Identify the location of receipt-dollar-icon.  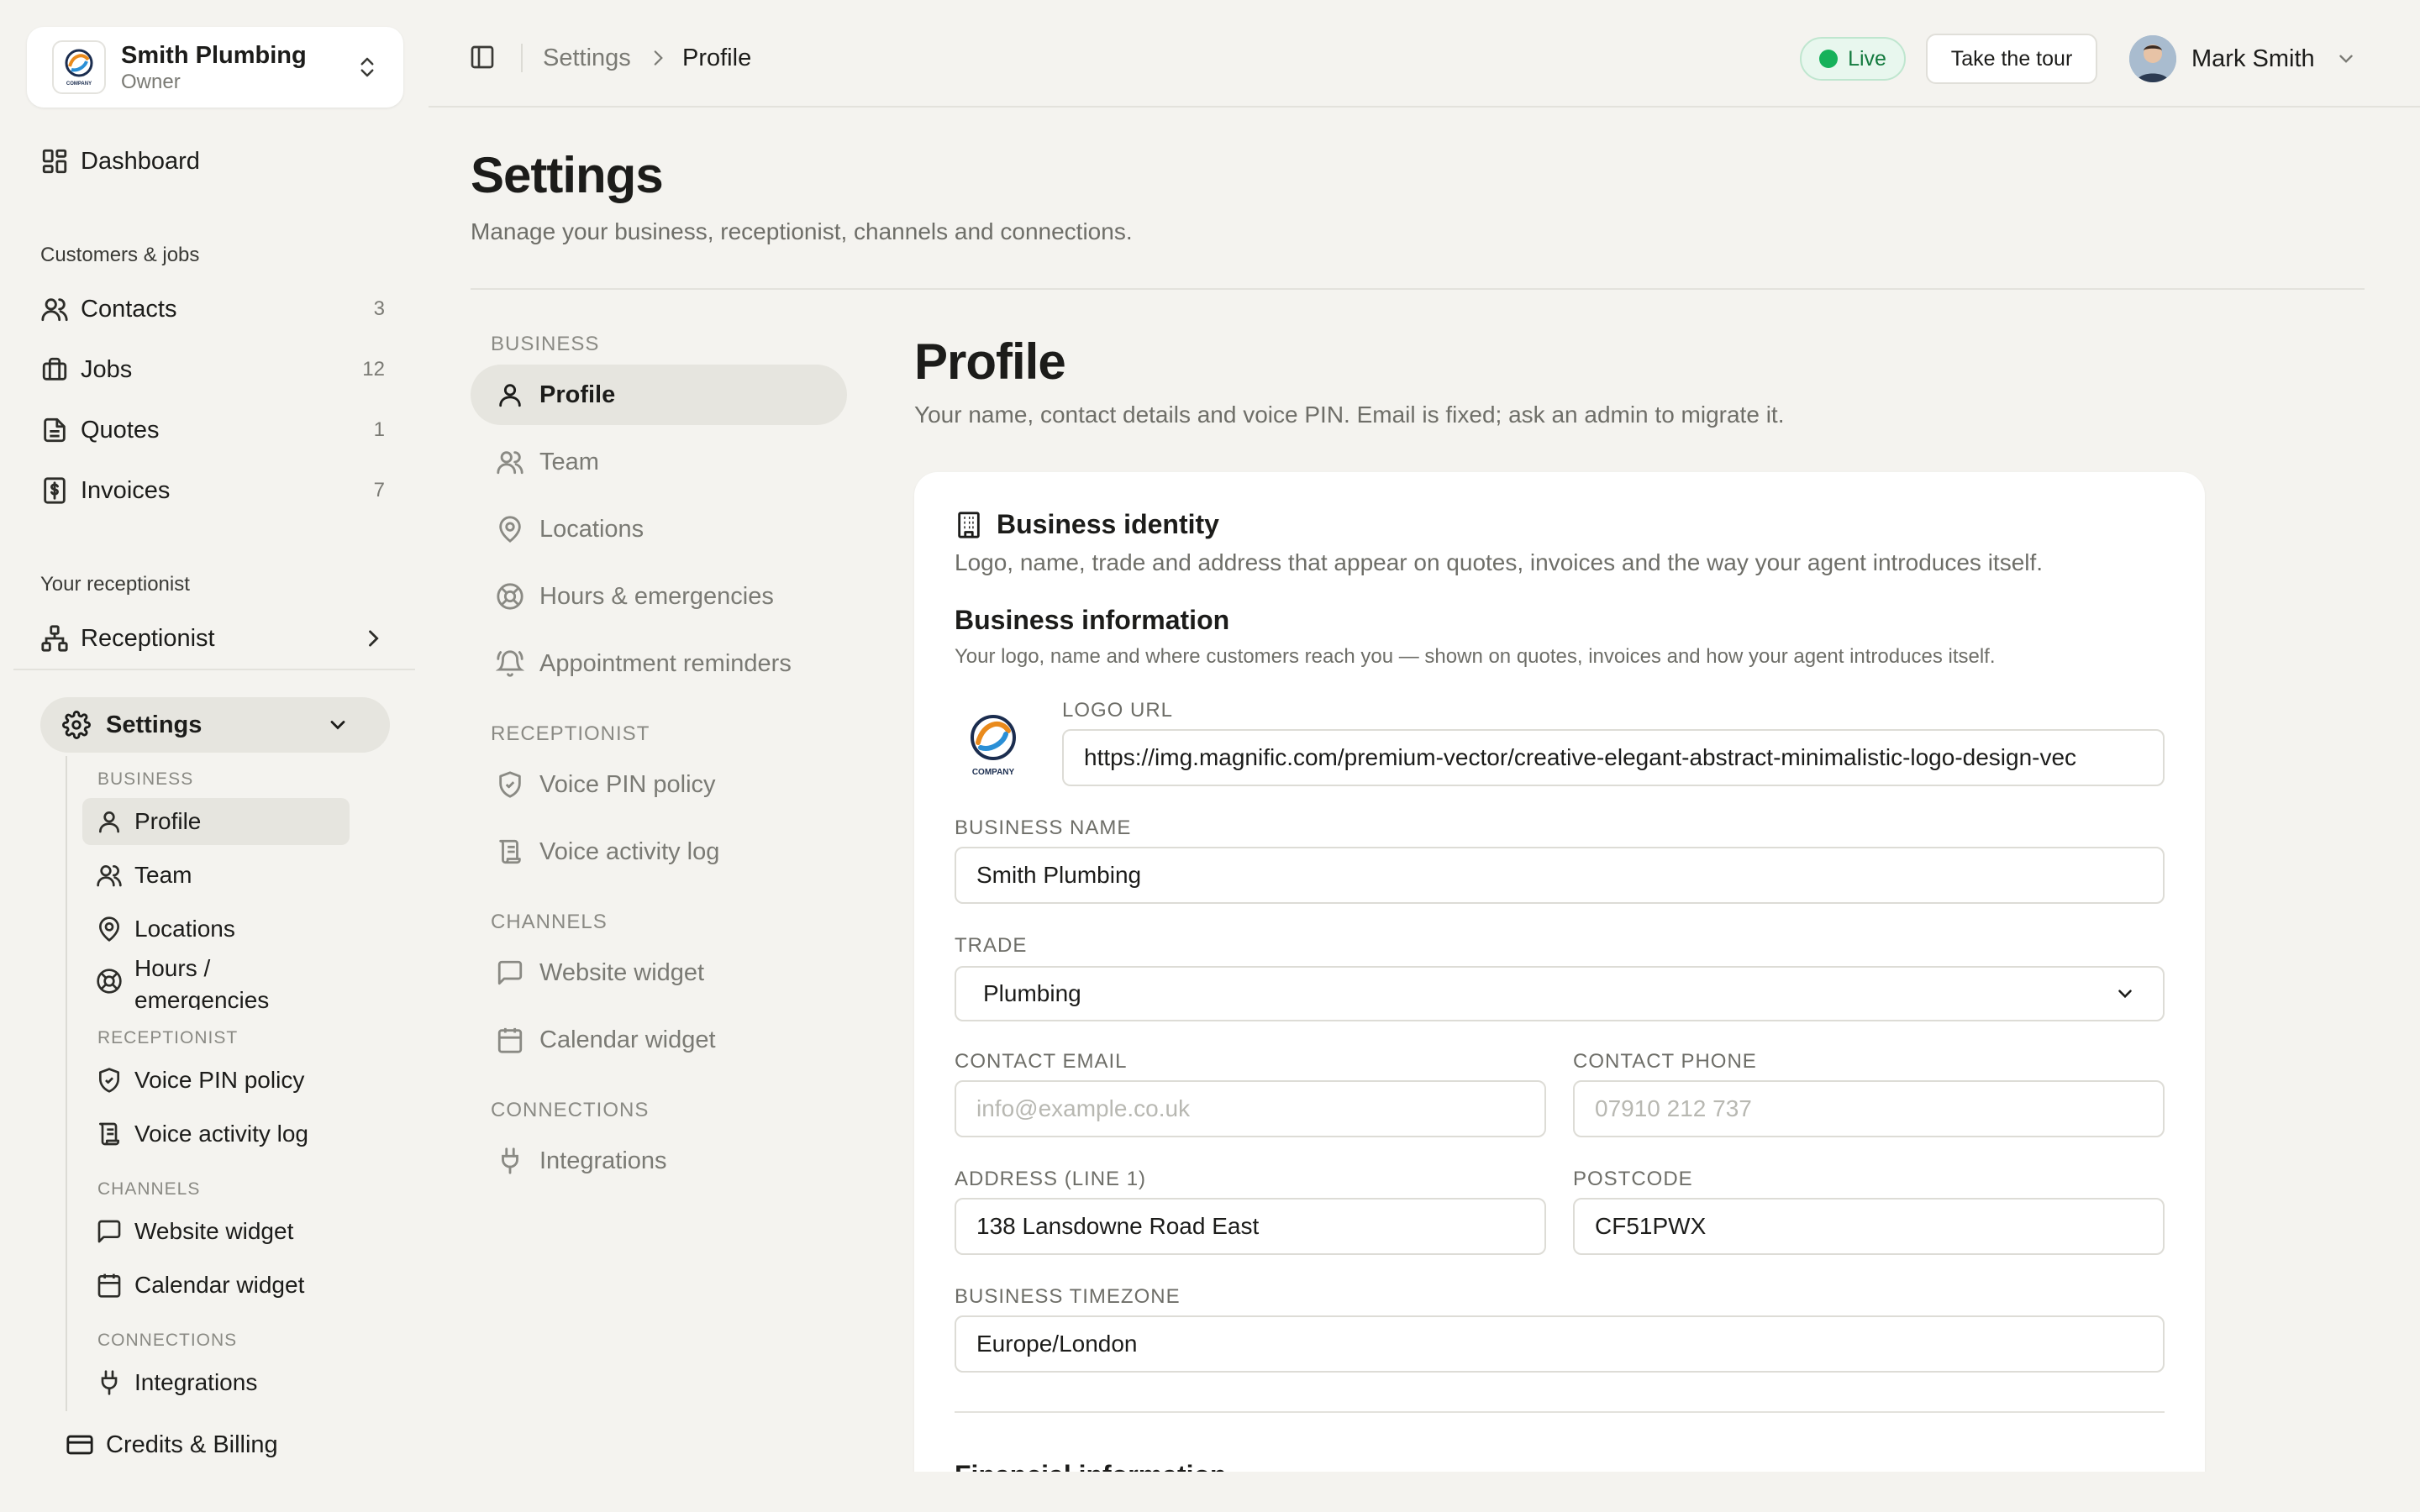
(54, 490).